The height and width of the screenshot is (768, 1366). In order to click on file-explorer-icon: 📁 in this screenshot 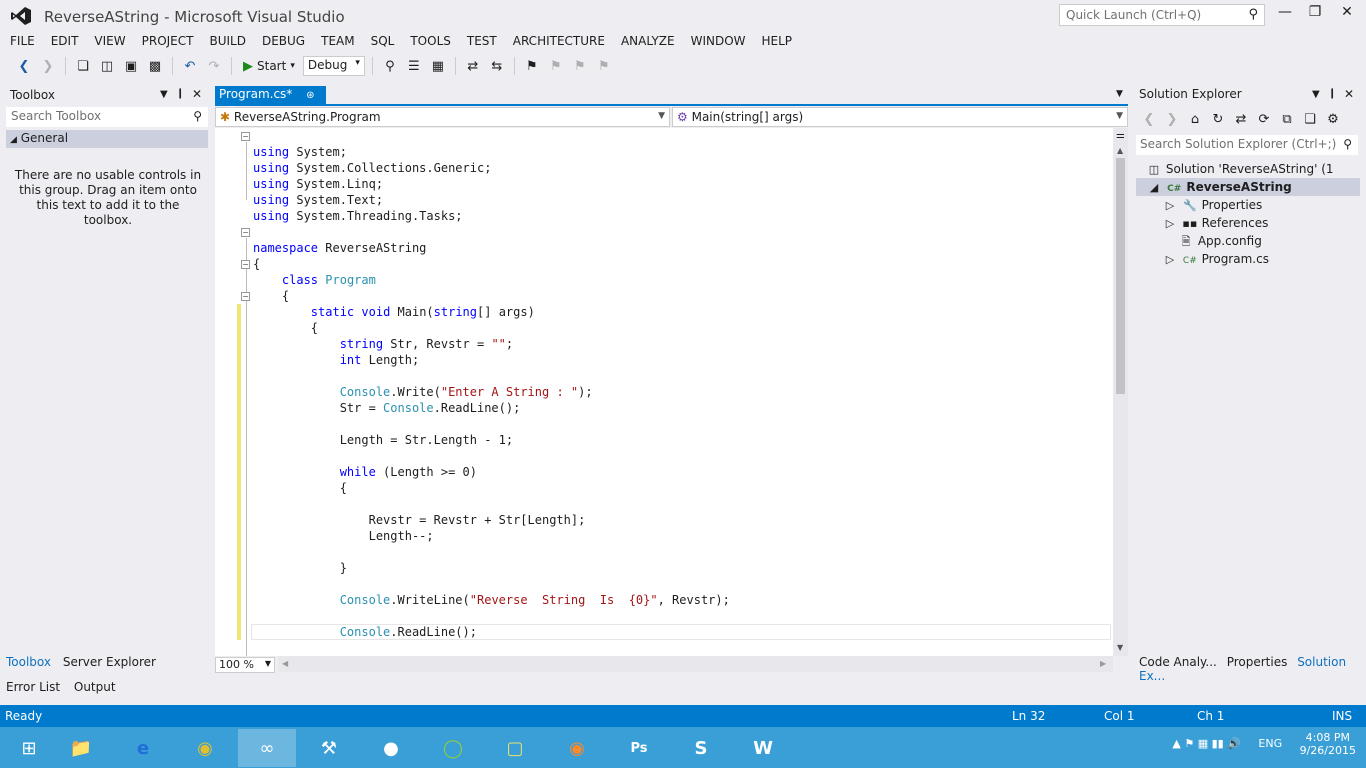, I will do `click(81, 748)`.